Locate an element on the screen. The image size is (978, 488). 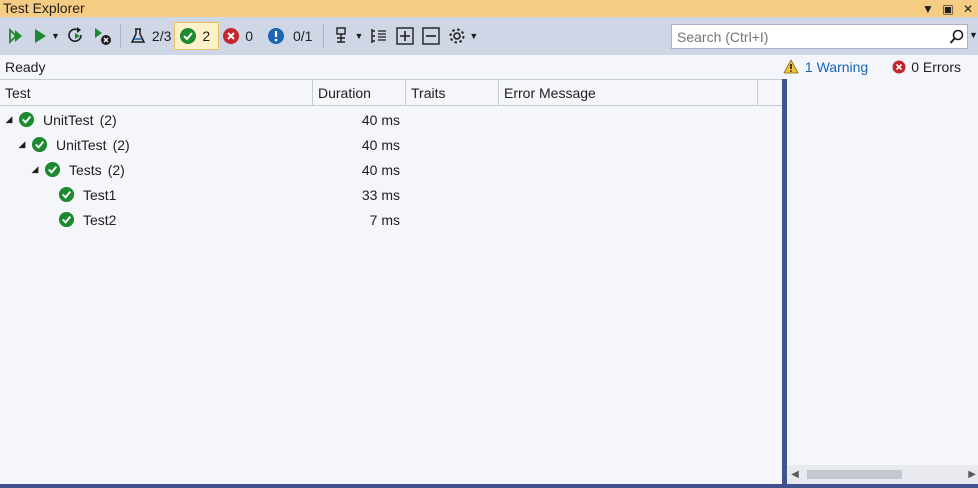
title-bar: Test Explorer ▼ ▣ ✕ is located at coordinates (489, 8).